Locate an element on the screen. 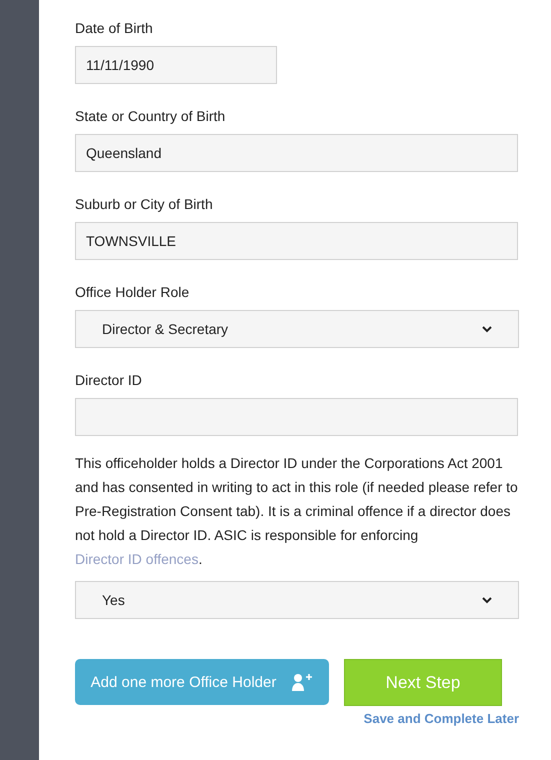  input-field is located at coordinates (296, 417).